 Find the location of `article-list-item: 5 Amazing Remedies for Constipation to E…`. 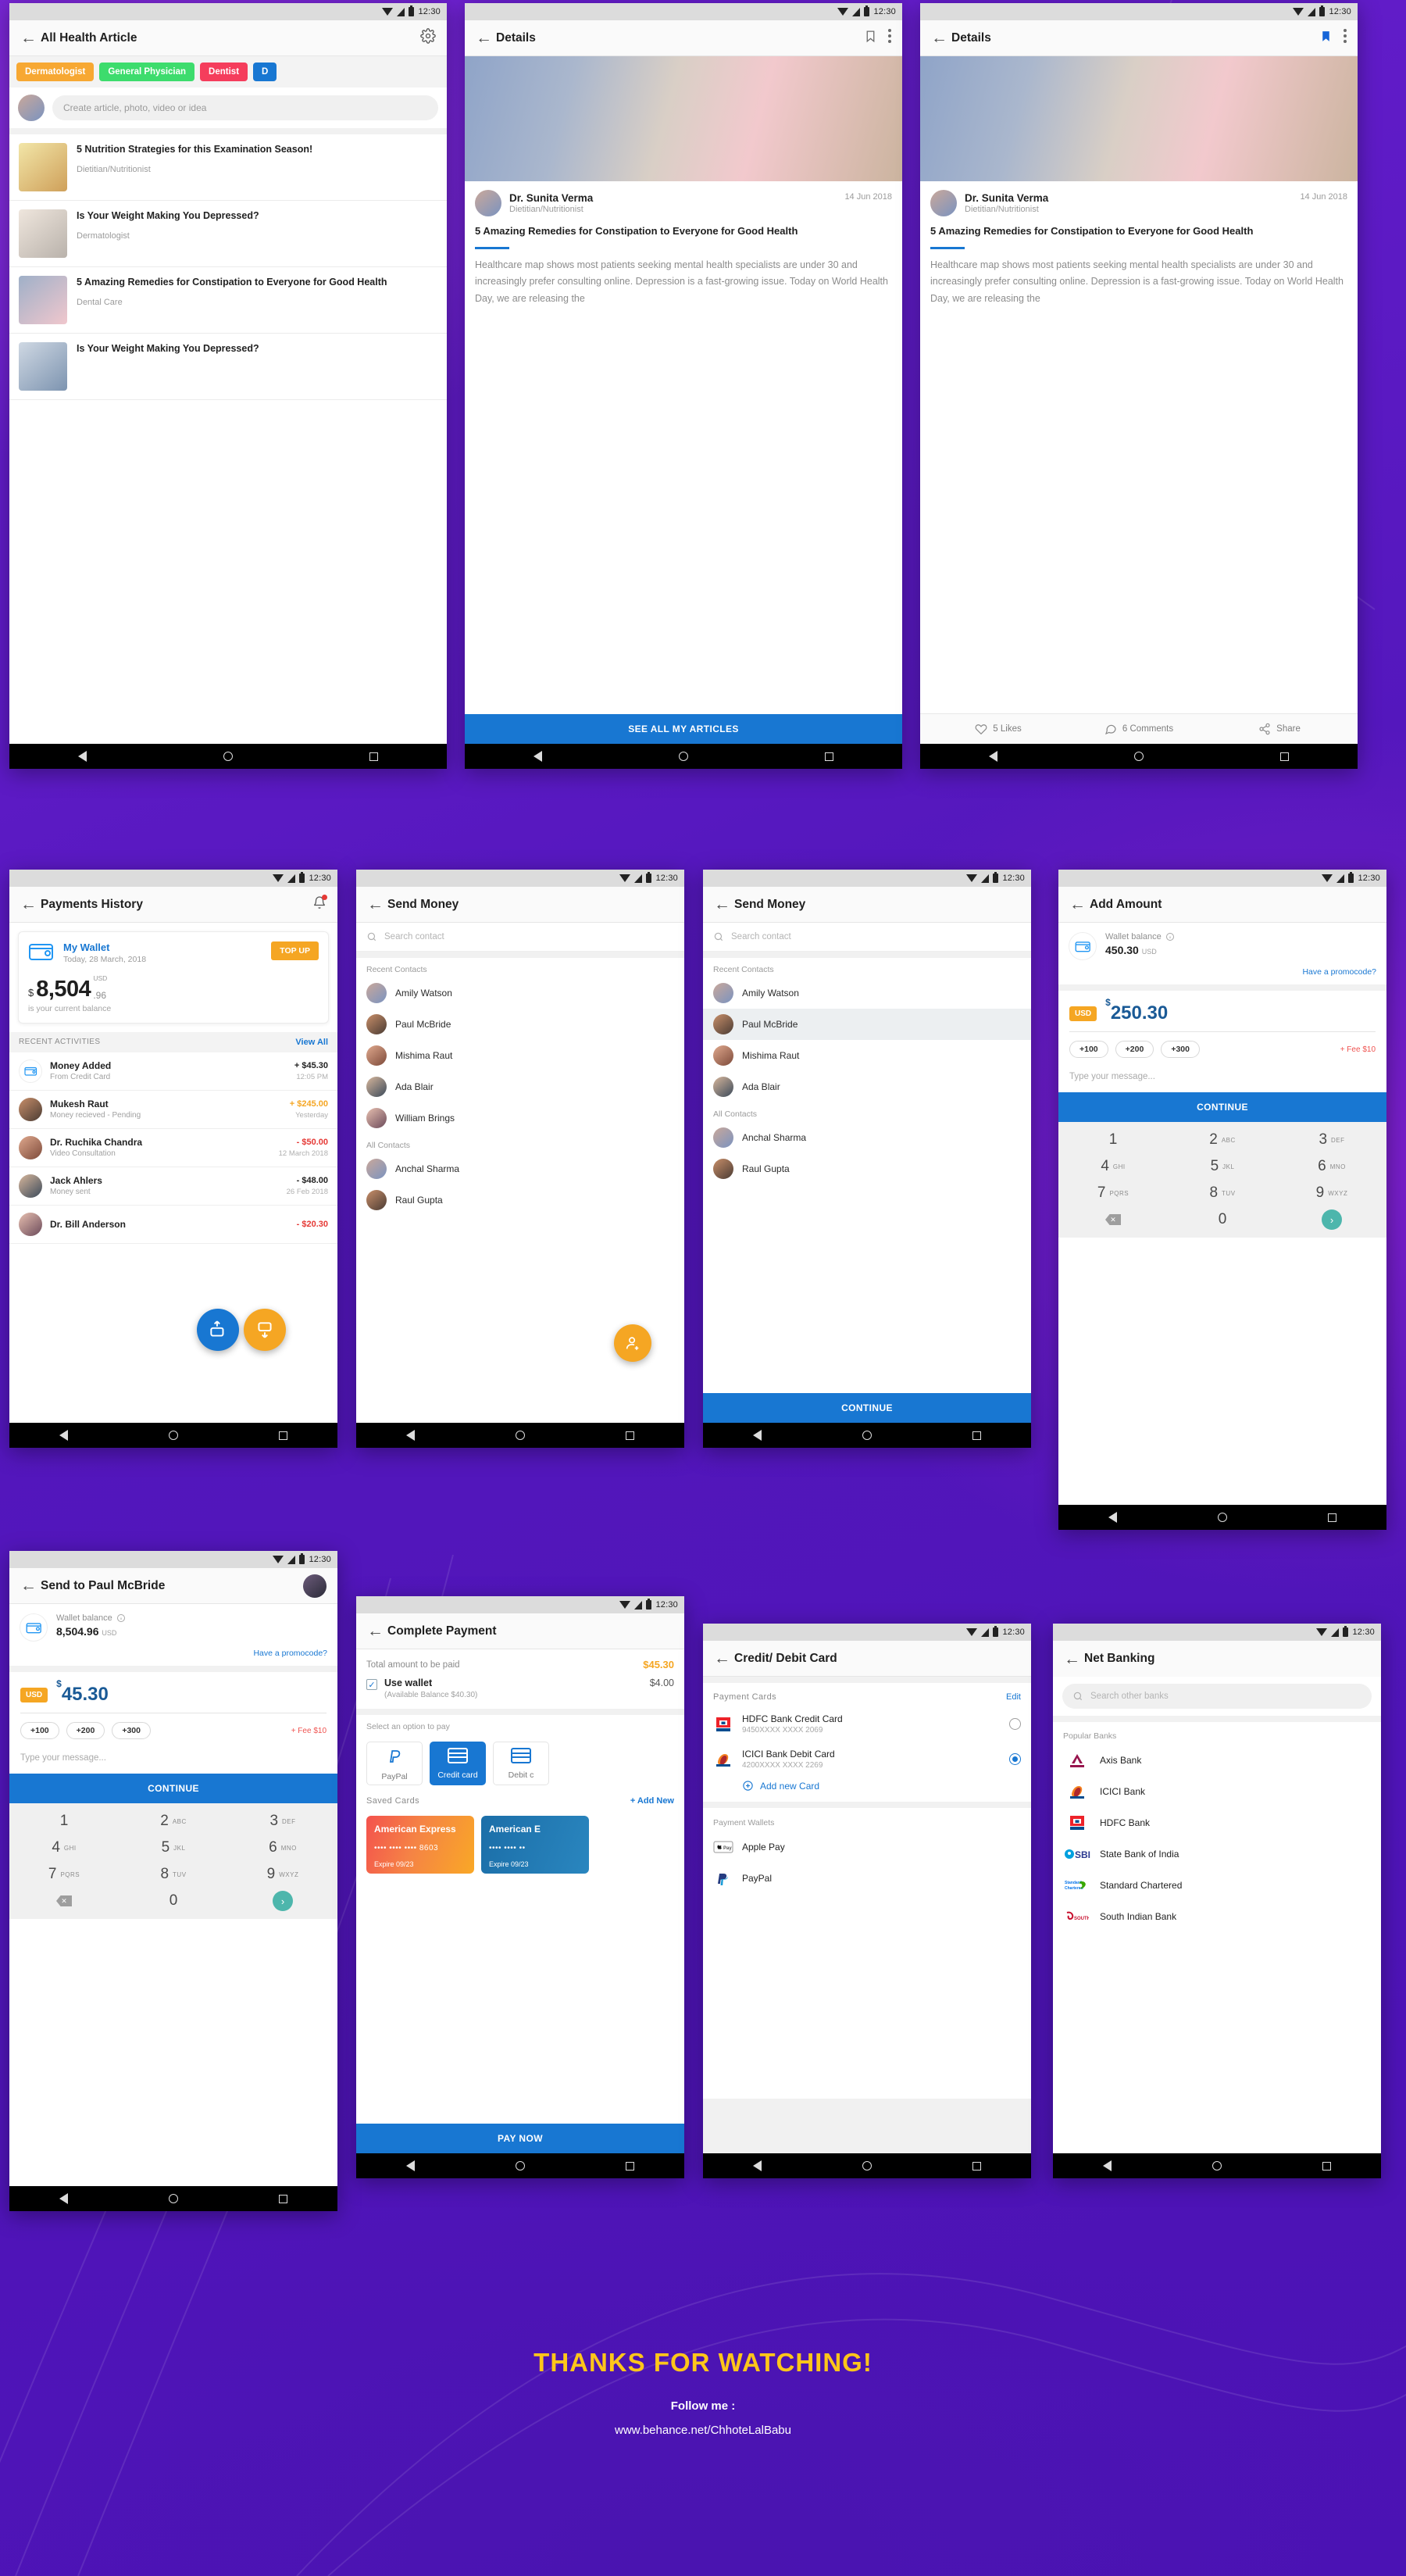

article-list-item: 5 Amazing Remedies for Constipation to E… is located at coordinates (228, 300).